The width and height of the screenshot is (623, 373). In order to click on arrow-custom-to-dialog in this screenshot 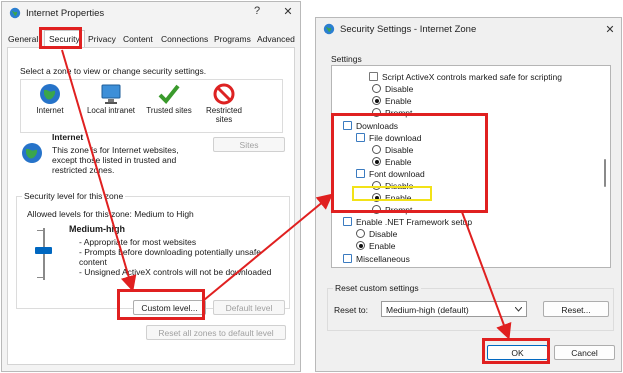, I will do `click(268, 247)`.